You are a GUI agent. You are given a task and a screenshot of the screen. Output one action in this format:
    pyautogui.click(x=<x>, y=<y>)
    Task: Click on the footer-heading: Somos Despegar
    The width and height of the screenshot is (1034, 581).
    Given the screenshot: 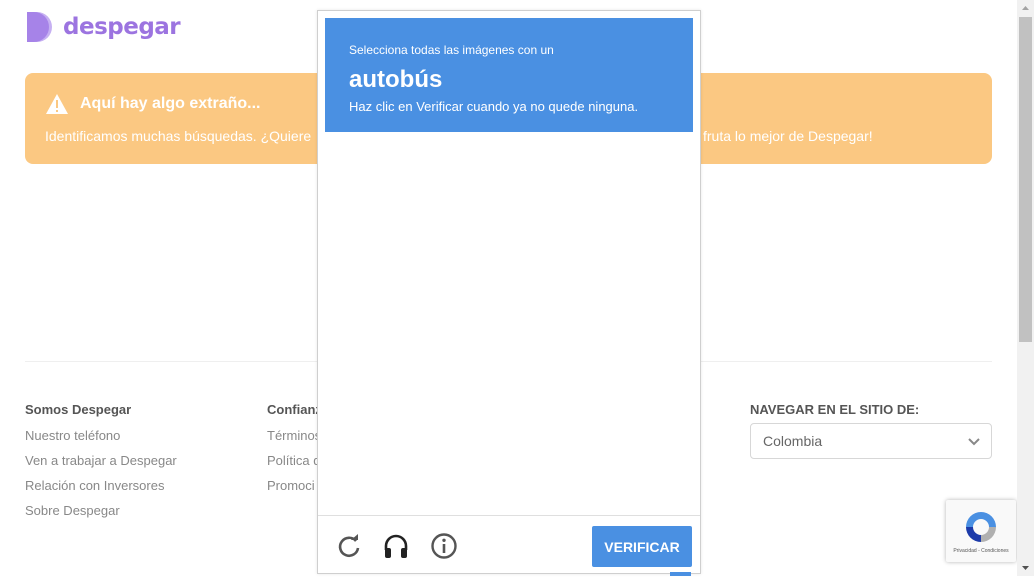 What is the action you would take?
    pyautogui.click(x=78, y=409)
    